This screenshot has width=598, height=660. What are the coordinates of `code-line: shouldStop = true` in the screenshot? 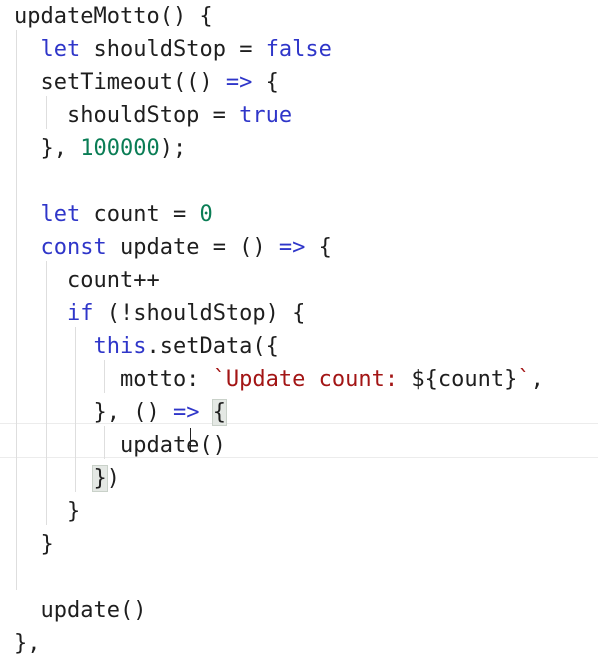 It's located at (153, 115).